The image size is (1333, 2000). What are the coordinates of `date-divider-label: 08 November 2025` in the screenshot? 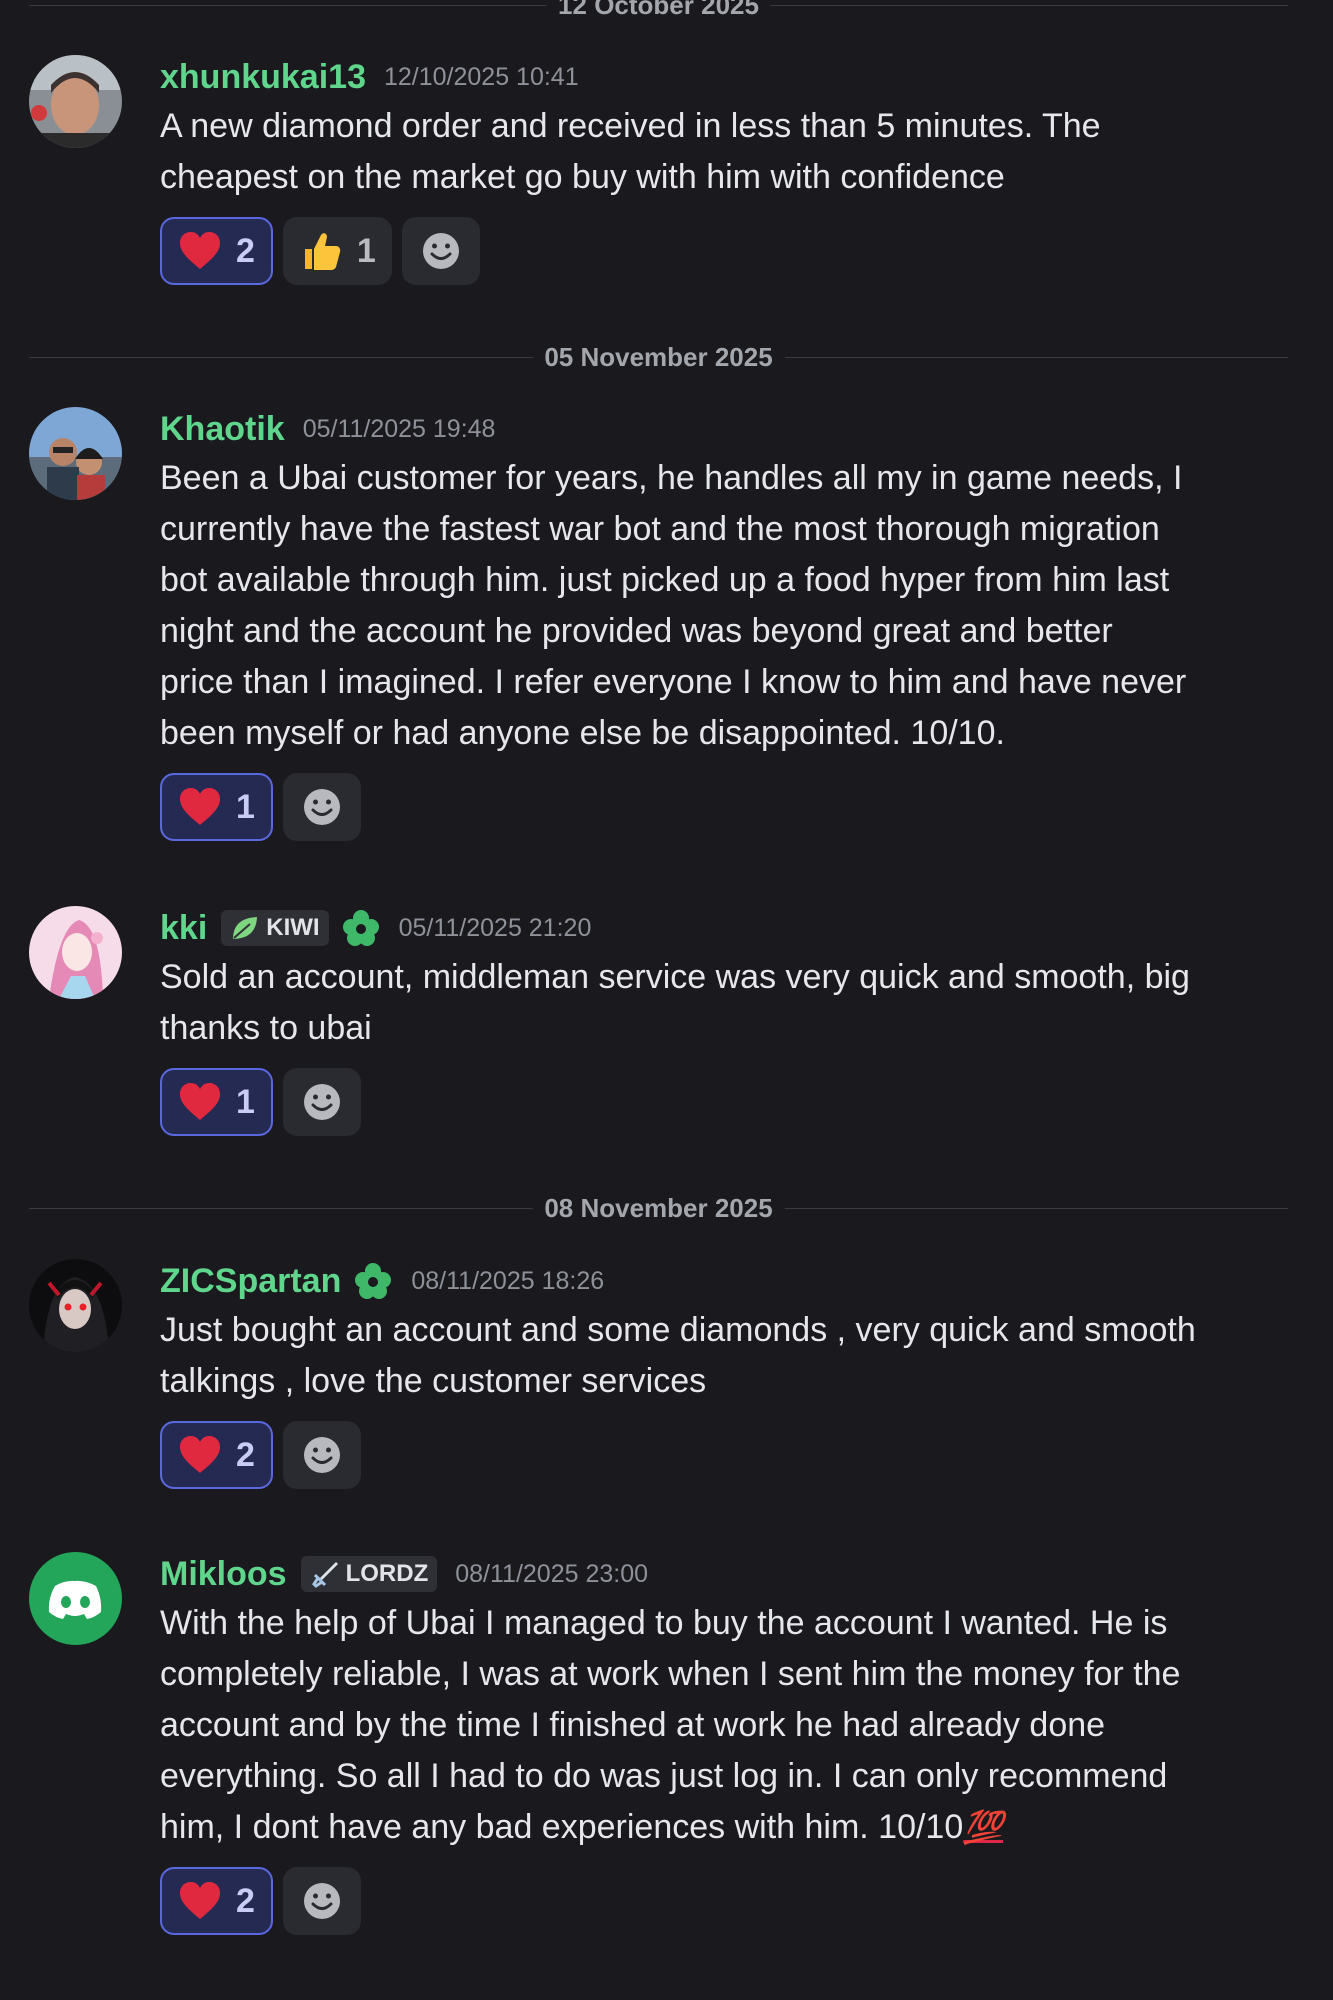 It's located at (658, 1208).